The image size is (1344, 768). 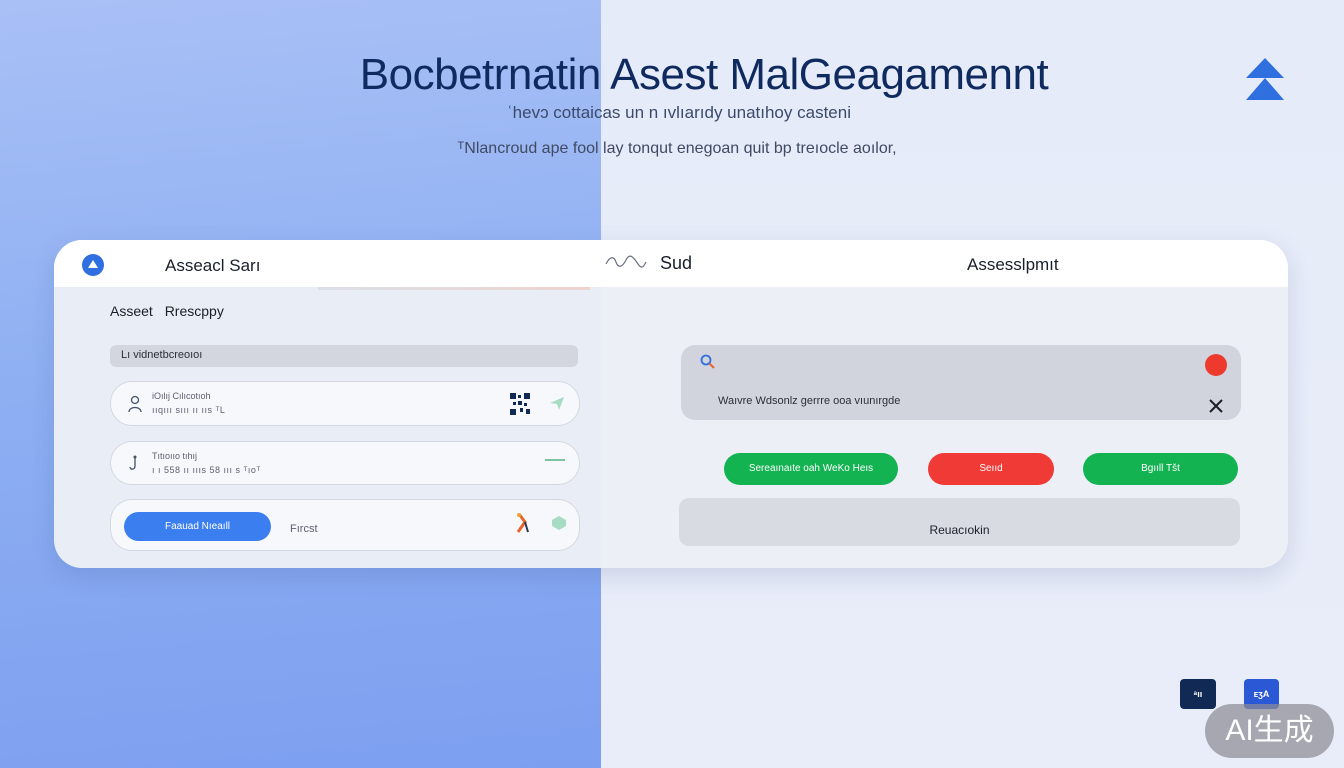 I want to click on row-text: Fırcst, so click(x=304, y=529).